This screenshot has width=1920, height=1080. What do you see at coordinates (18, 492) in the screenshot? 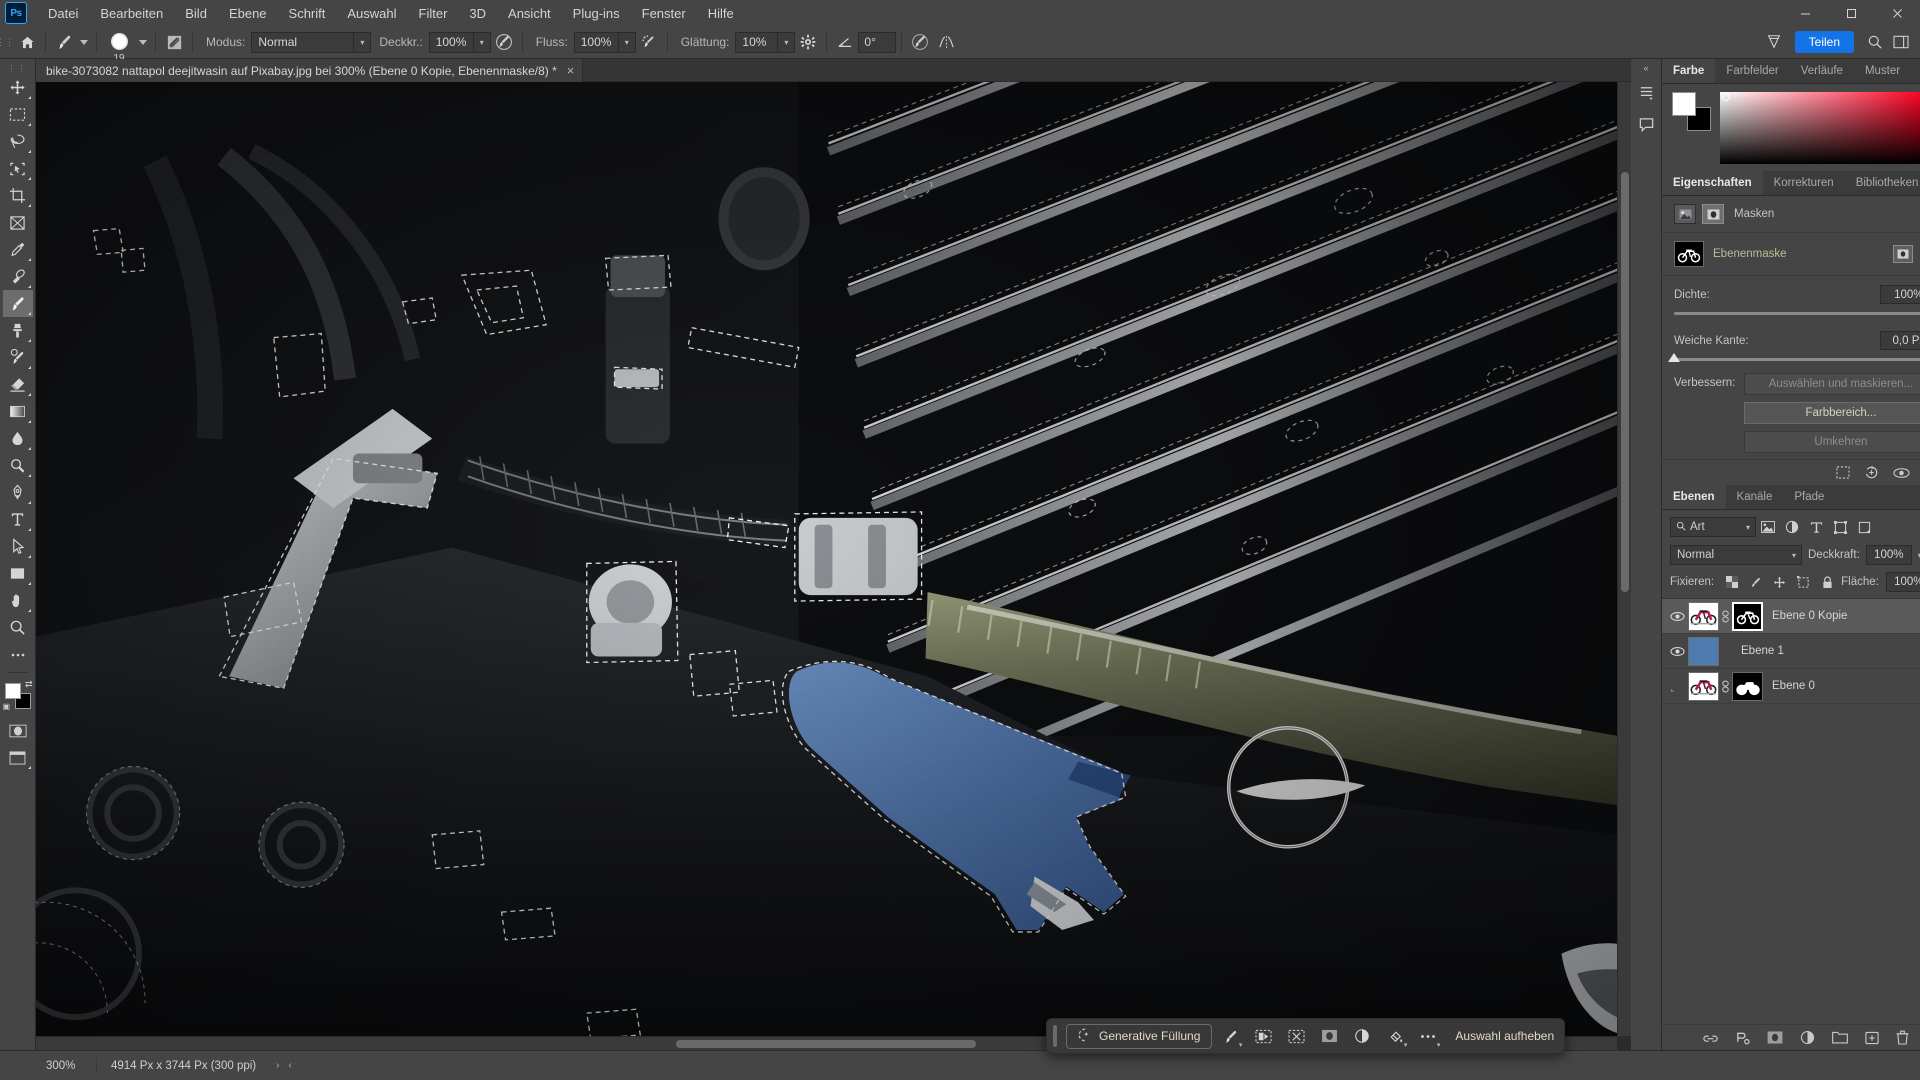
I see `pen-tool` at bounding box center [18, 492].